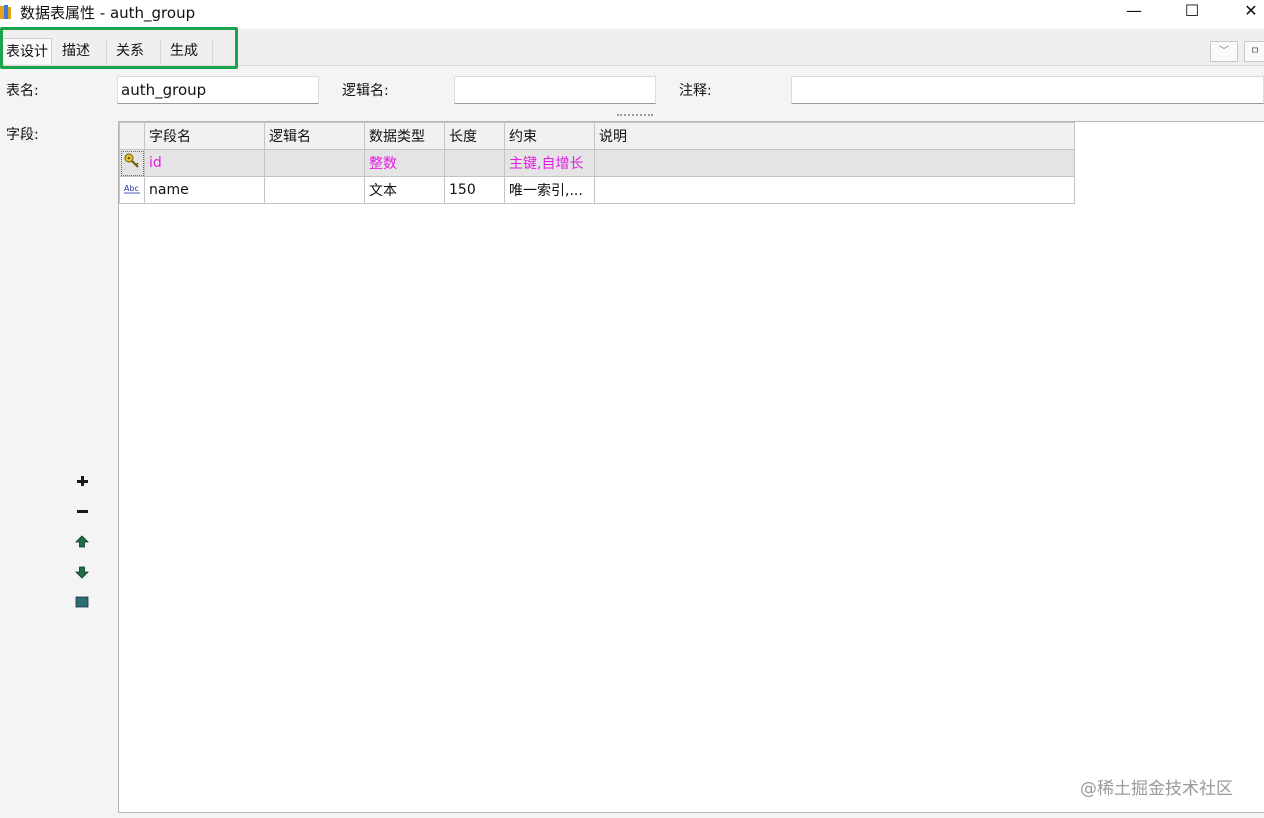  What do you see at coordinates (204, 163) in the screenshot?
I see `cell-field-name: id` at bounding box center [204, 163].